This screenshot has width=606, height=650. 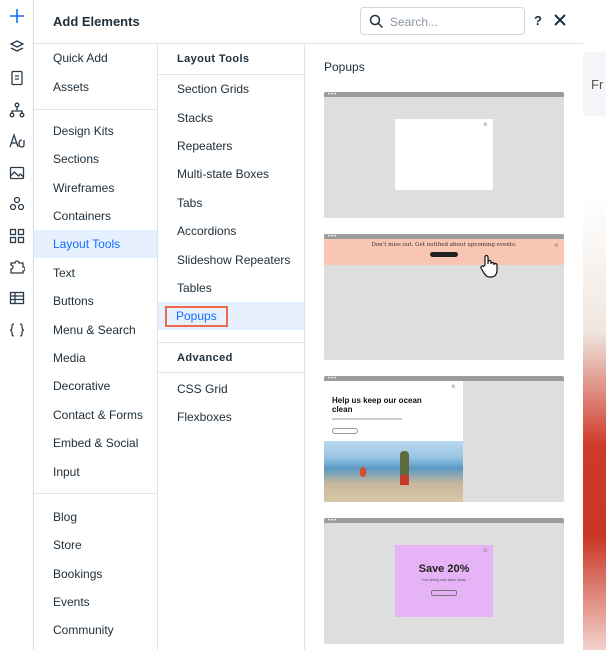 I want to click on site-preview: Fr, so click(x=594, y=325).